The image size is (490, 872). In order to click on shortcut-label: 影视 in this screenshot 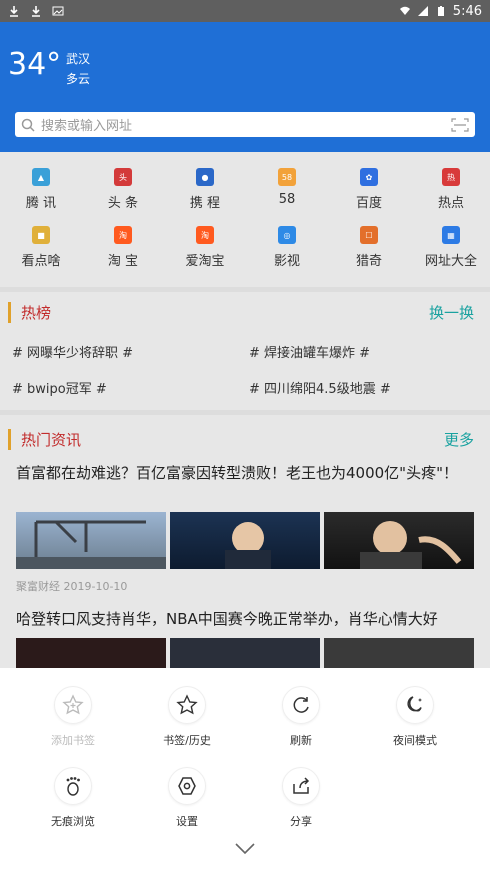, I will do `click(286, 261)`.